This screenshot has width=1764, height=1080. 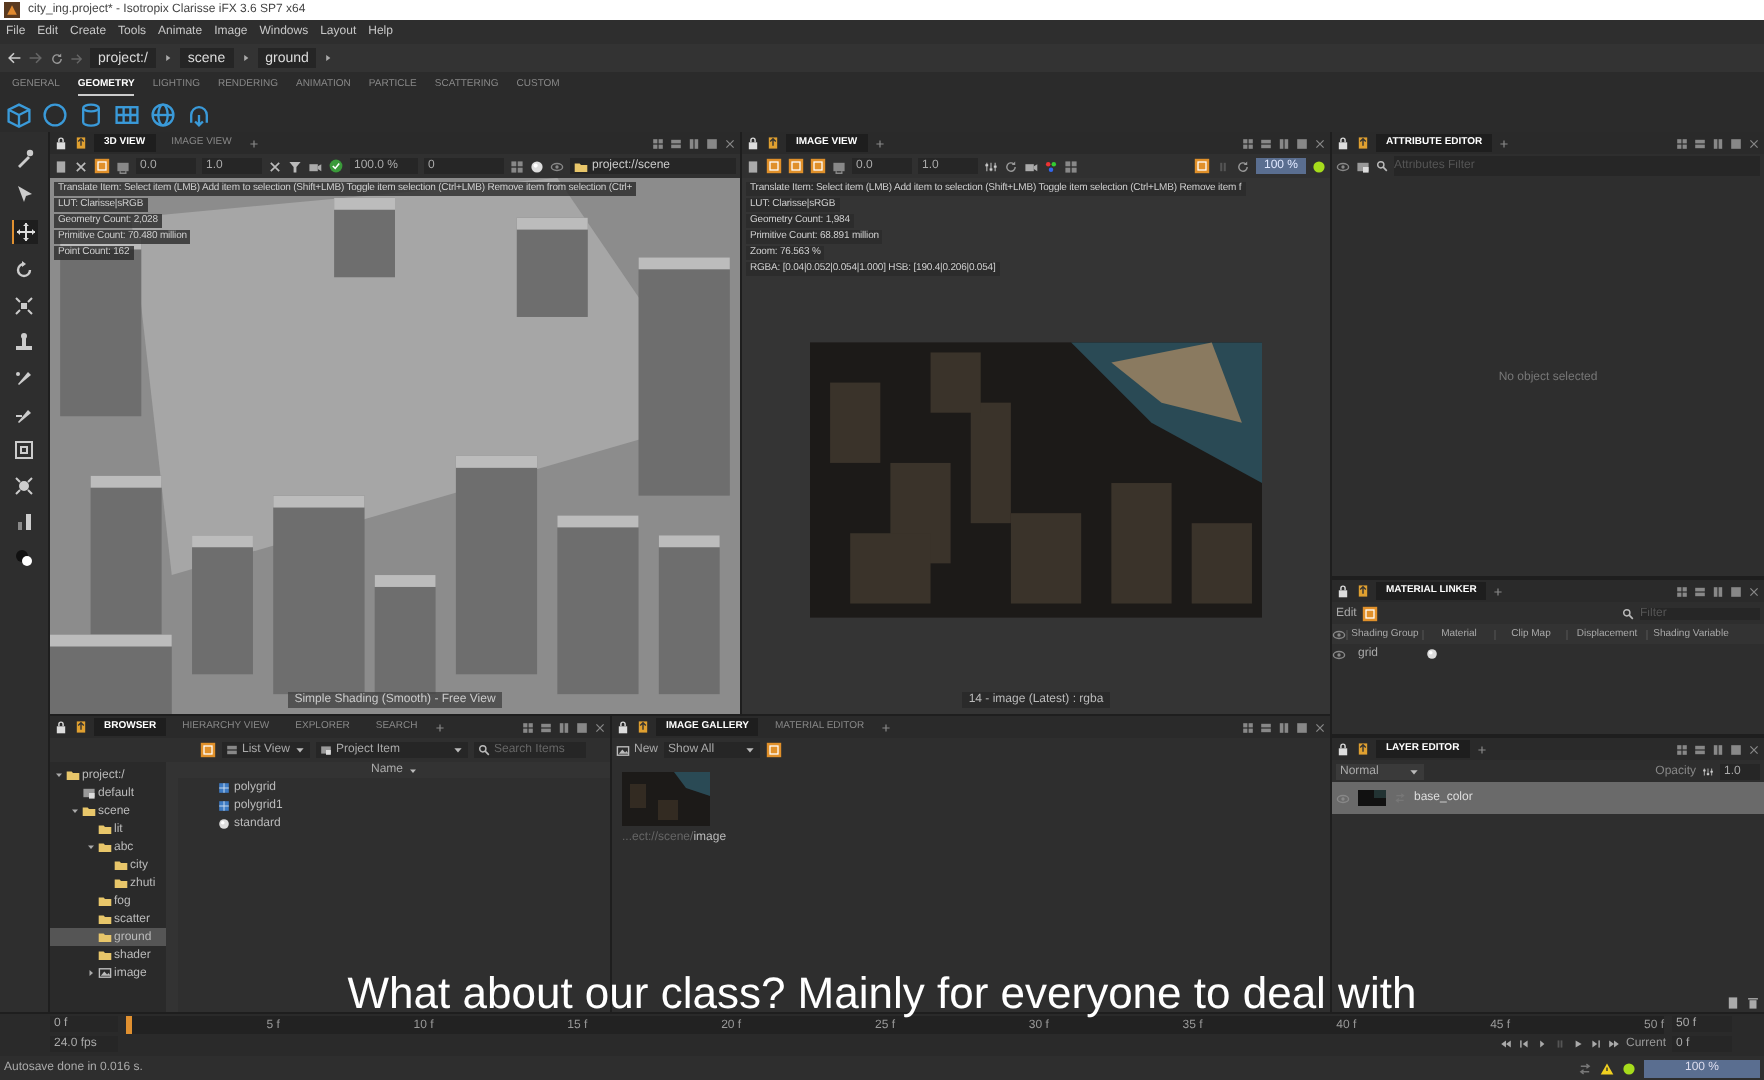 I want to click on context-icon, so click(x=1363, y=166).